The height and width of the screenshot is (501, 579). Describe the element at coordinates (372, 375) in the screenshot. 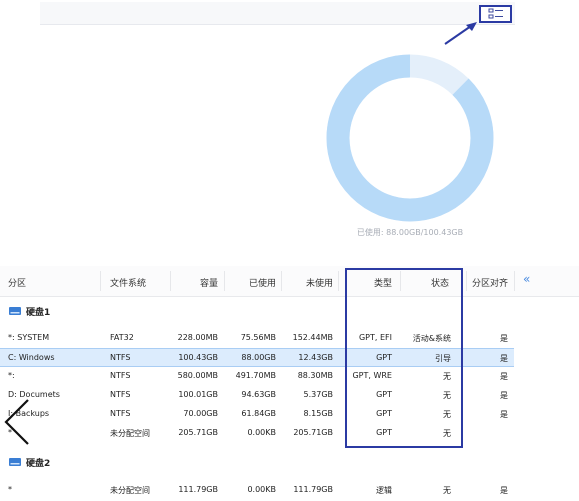

I see `cell-type: GPT, WRE` at that location.